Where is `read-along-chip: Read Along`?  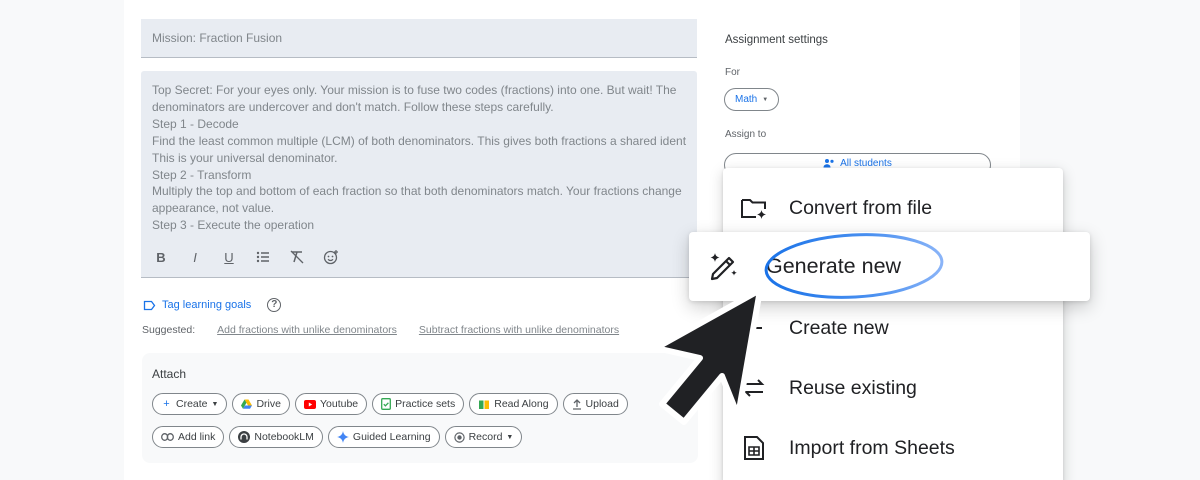
read-along-chip: Read Along is located at coordinates (513, 404).